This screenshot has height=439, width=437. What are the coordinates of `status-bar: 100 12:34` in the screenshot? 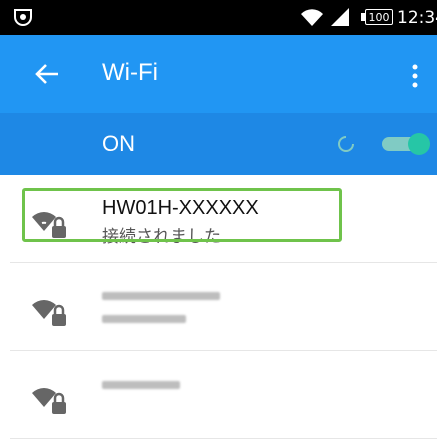 It's located at (218, 17).